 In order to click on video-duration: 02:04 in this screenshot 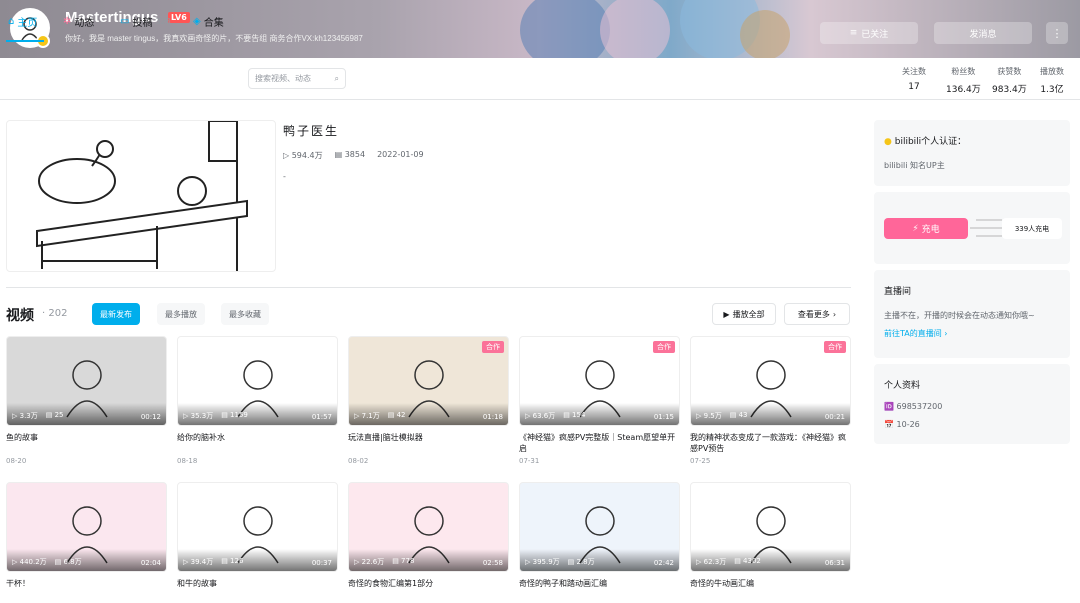, I will do `click(150, 563)`.